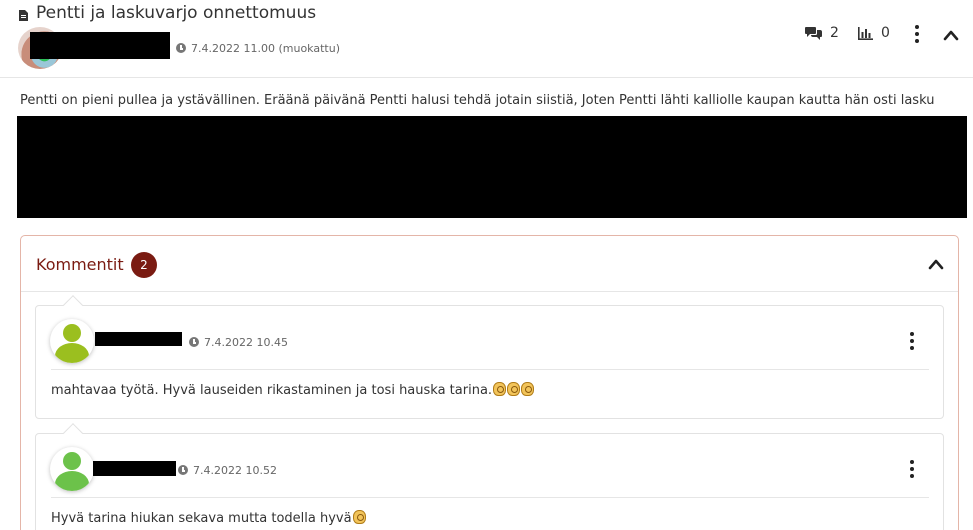 This screenshot has width=973, height=530. What do you see at coordinates (951, 35) in the screenshot?
I see `collapse-post-chevron-up-icon` at bounding box center [951, 35].